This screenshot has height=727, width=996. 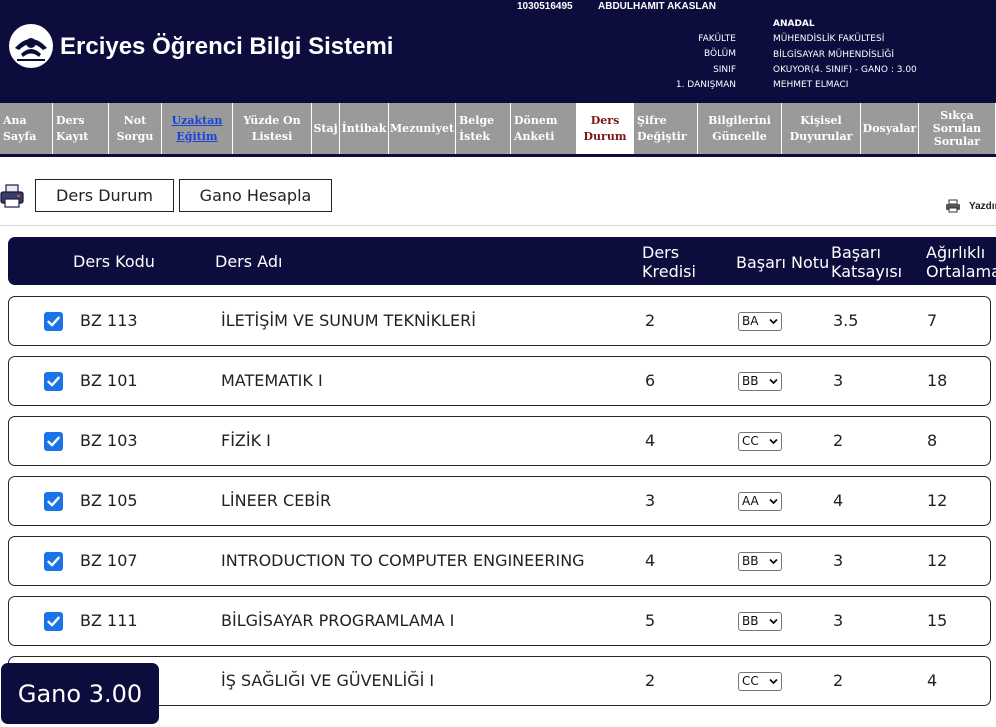 I want to click on grade-value: BA, so click(x=750, y=321).